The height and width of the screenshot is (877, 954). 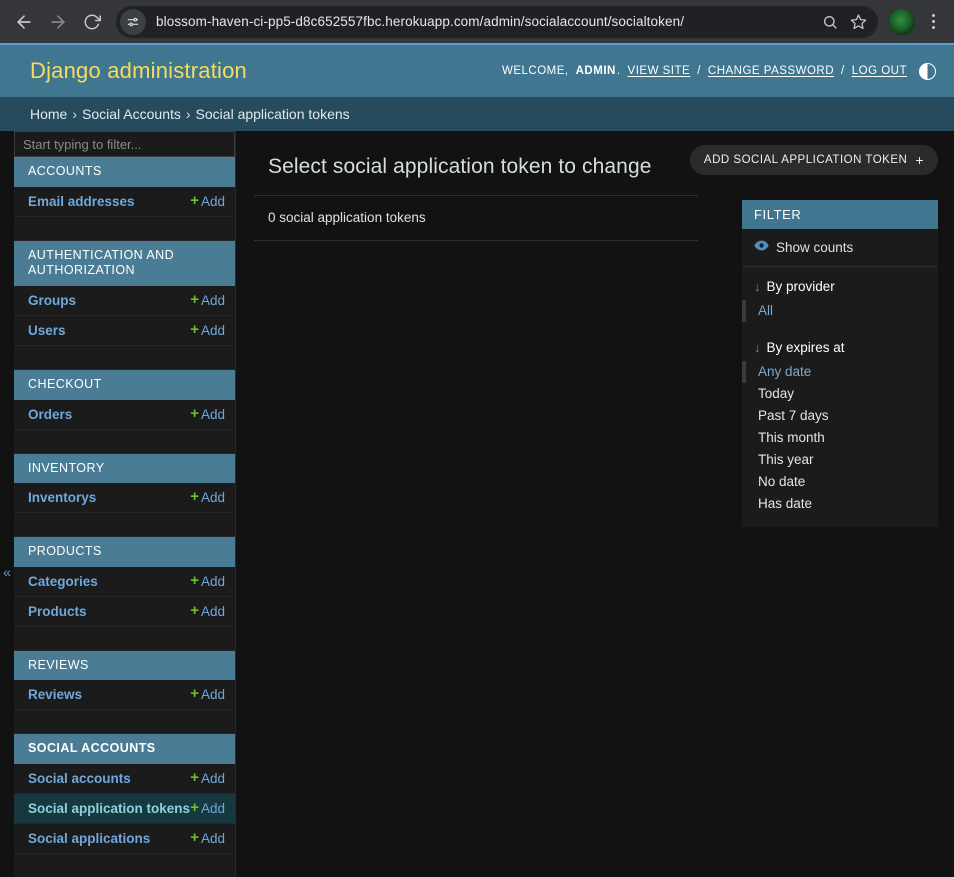 What do you see at coordinates (927, 71) in the screenshot?
I see `theme-toggle-icon` at bounding box center [927, 71].